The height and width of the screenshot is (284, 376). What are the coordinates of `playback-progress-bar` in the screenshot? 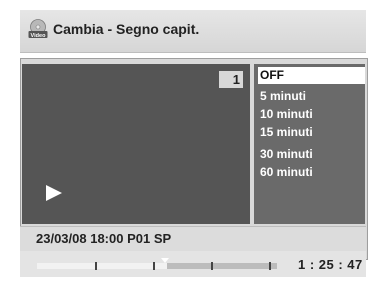 It's located at (157, 266).